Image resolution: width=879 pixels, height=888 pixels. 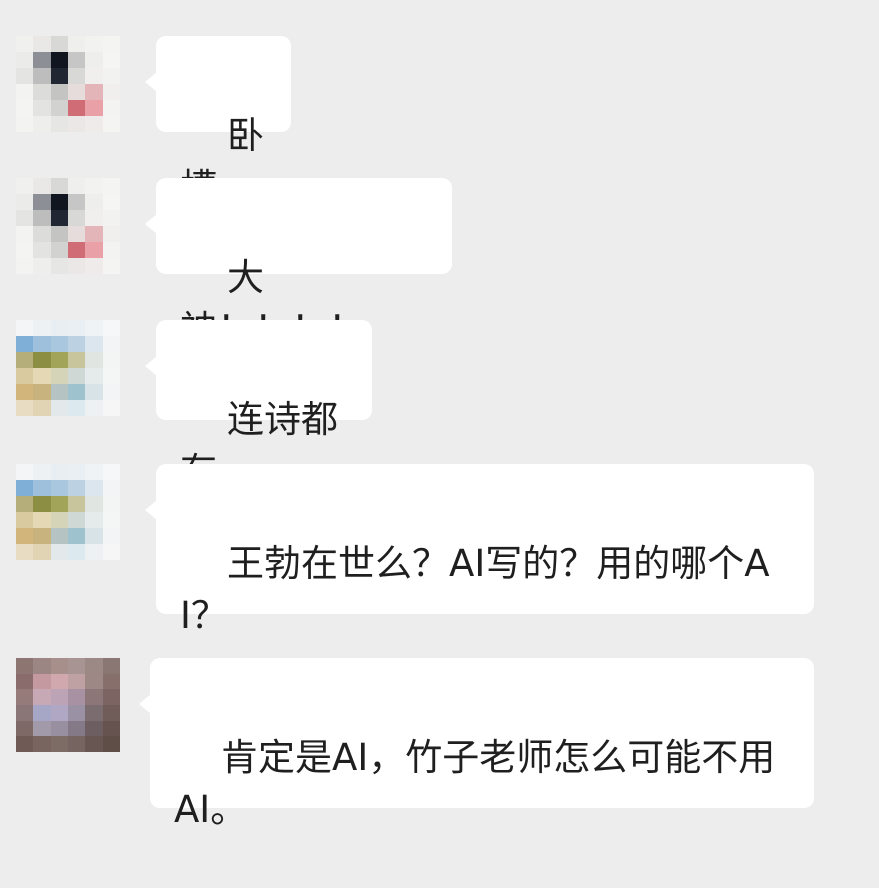 I want to click on message-text: 肯定是AI，竹子老师怎么可能不用AI。, so click(x=475, y=783).